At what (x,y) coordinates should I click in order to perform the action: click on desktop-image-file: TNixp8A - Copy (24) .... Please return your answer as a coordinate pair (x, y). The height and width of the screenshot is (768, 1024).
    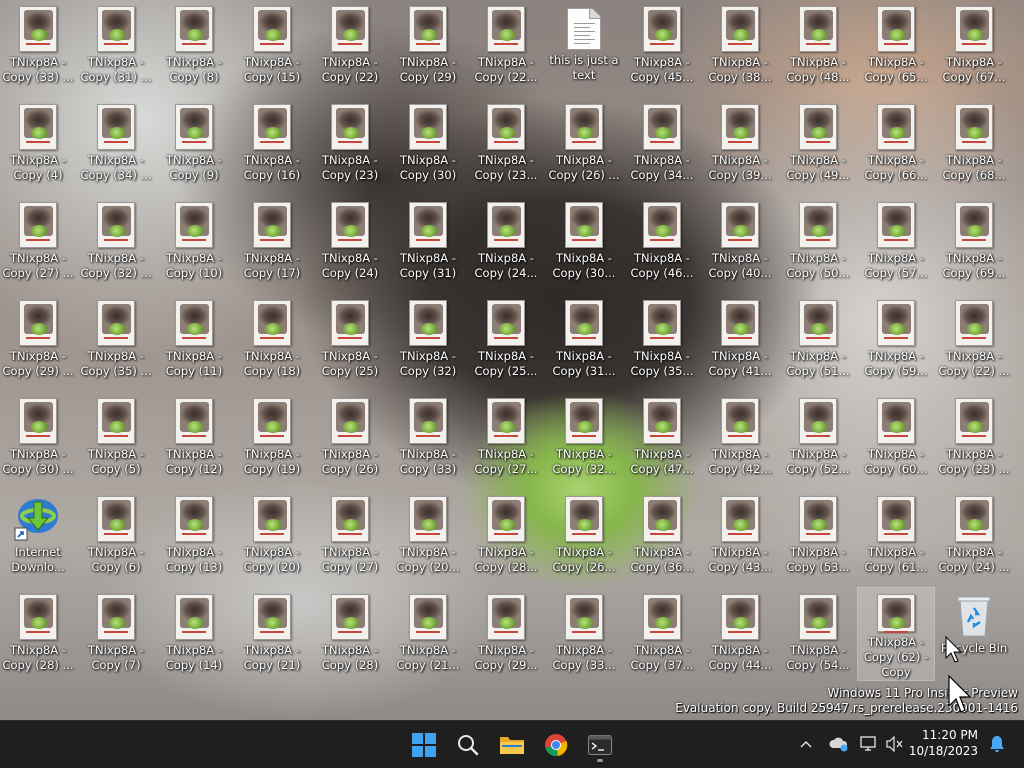
    Looking at the image, I should click on (974, 536).